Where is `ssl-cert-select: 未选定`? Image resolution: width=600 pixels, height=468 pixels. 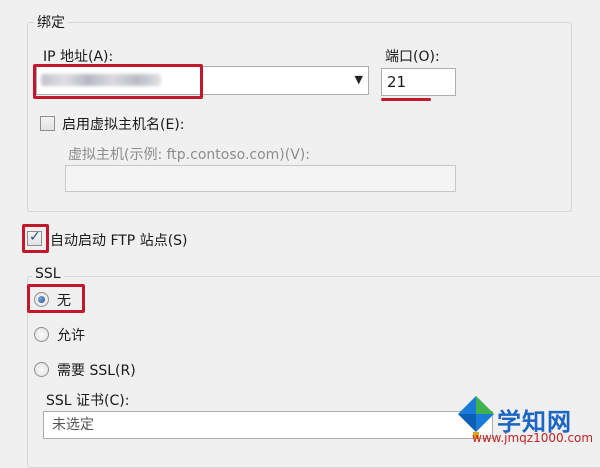 ssl-cert-select: 未选定 is located at coordinates (268, 425).